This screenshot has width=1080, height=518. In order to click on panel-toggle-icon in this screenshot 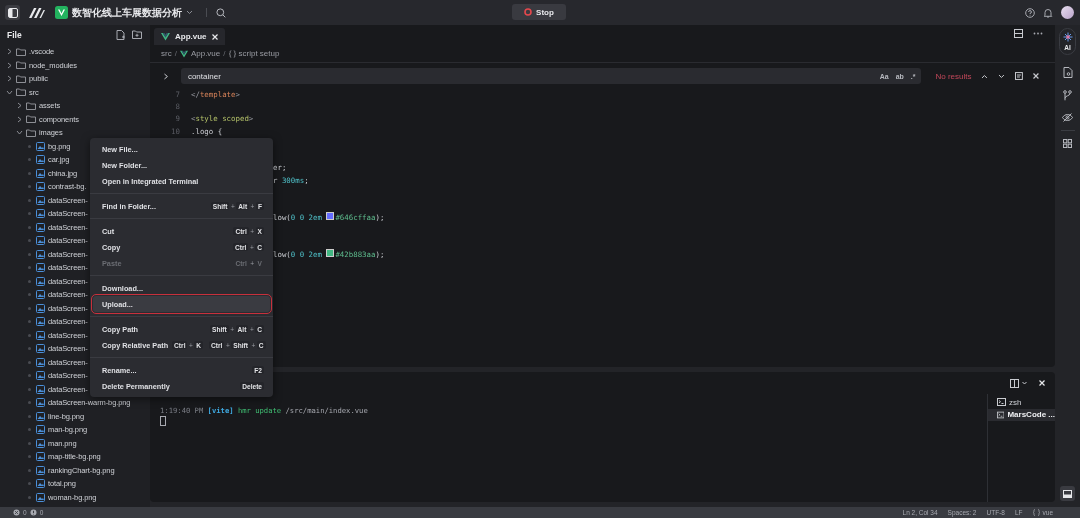, I will do `click(1067, 493)`.